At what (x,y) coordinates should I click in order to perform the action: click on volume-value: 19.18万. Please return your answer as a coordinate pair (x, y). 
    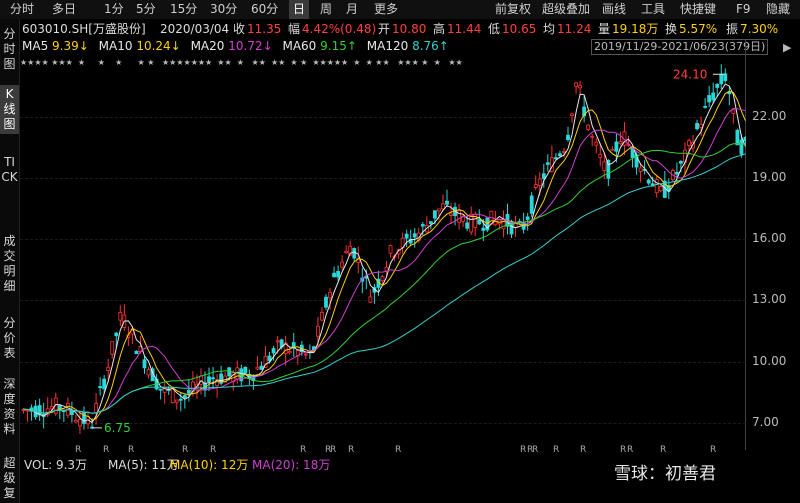
    Looking at the image, I should click on (635, 29).